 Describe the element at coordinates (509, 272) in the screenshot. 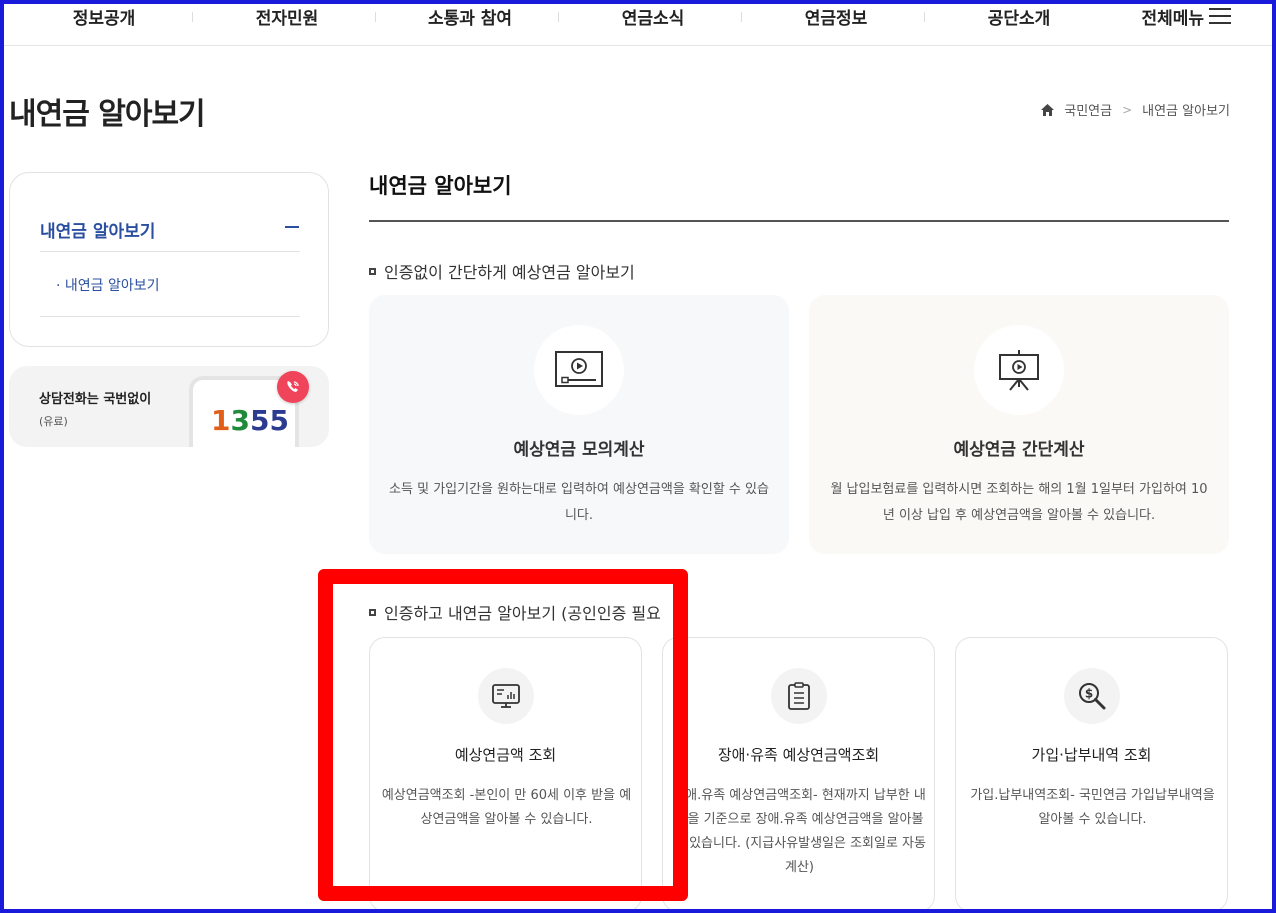

I see `section-title-text: 인증없이 간단하게 예상연금 알아보기` at that location.